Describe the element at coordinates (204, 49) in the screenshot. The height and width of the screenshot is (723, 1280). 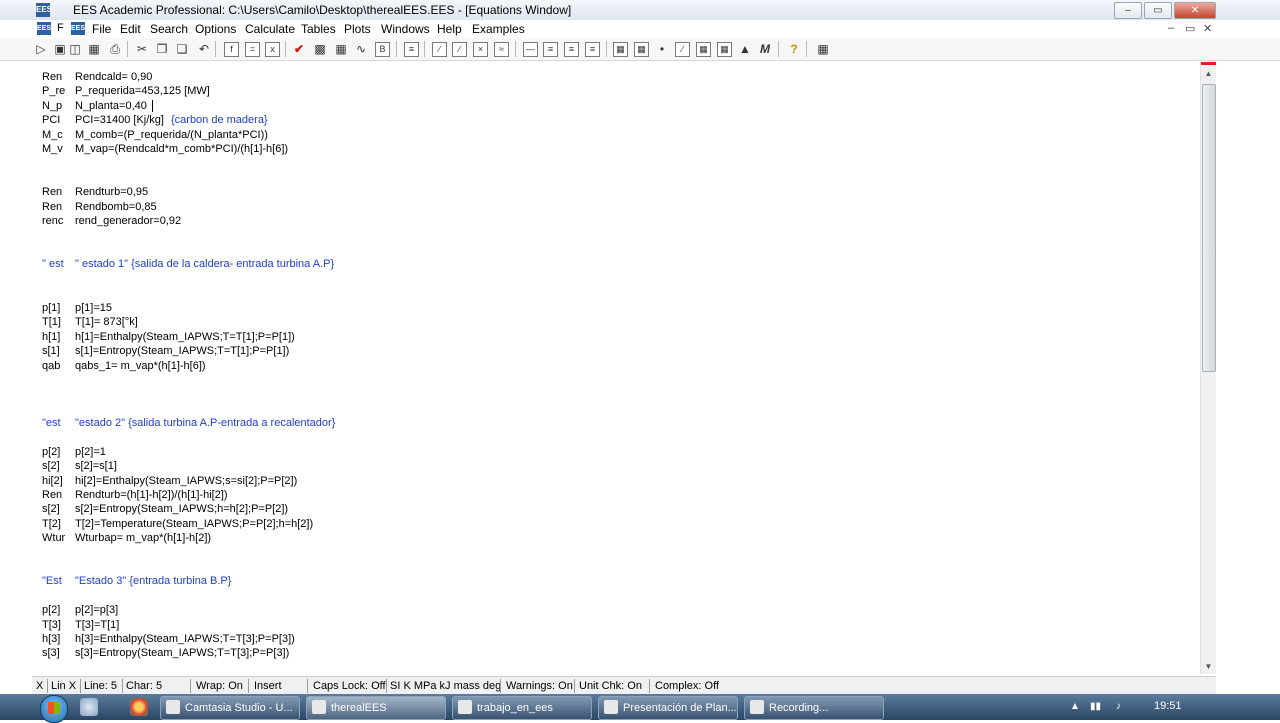
I see `undo-icon: ↶` at that location.